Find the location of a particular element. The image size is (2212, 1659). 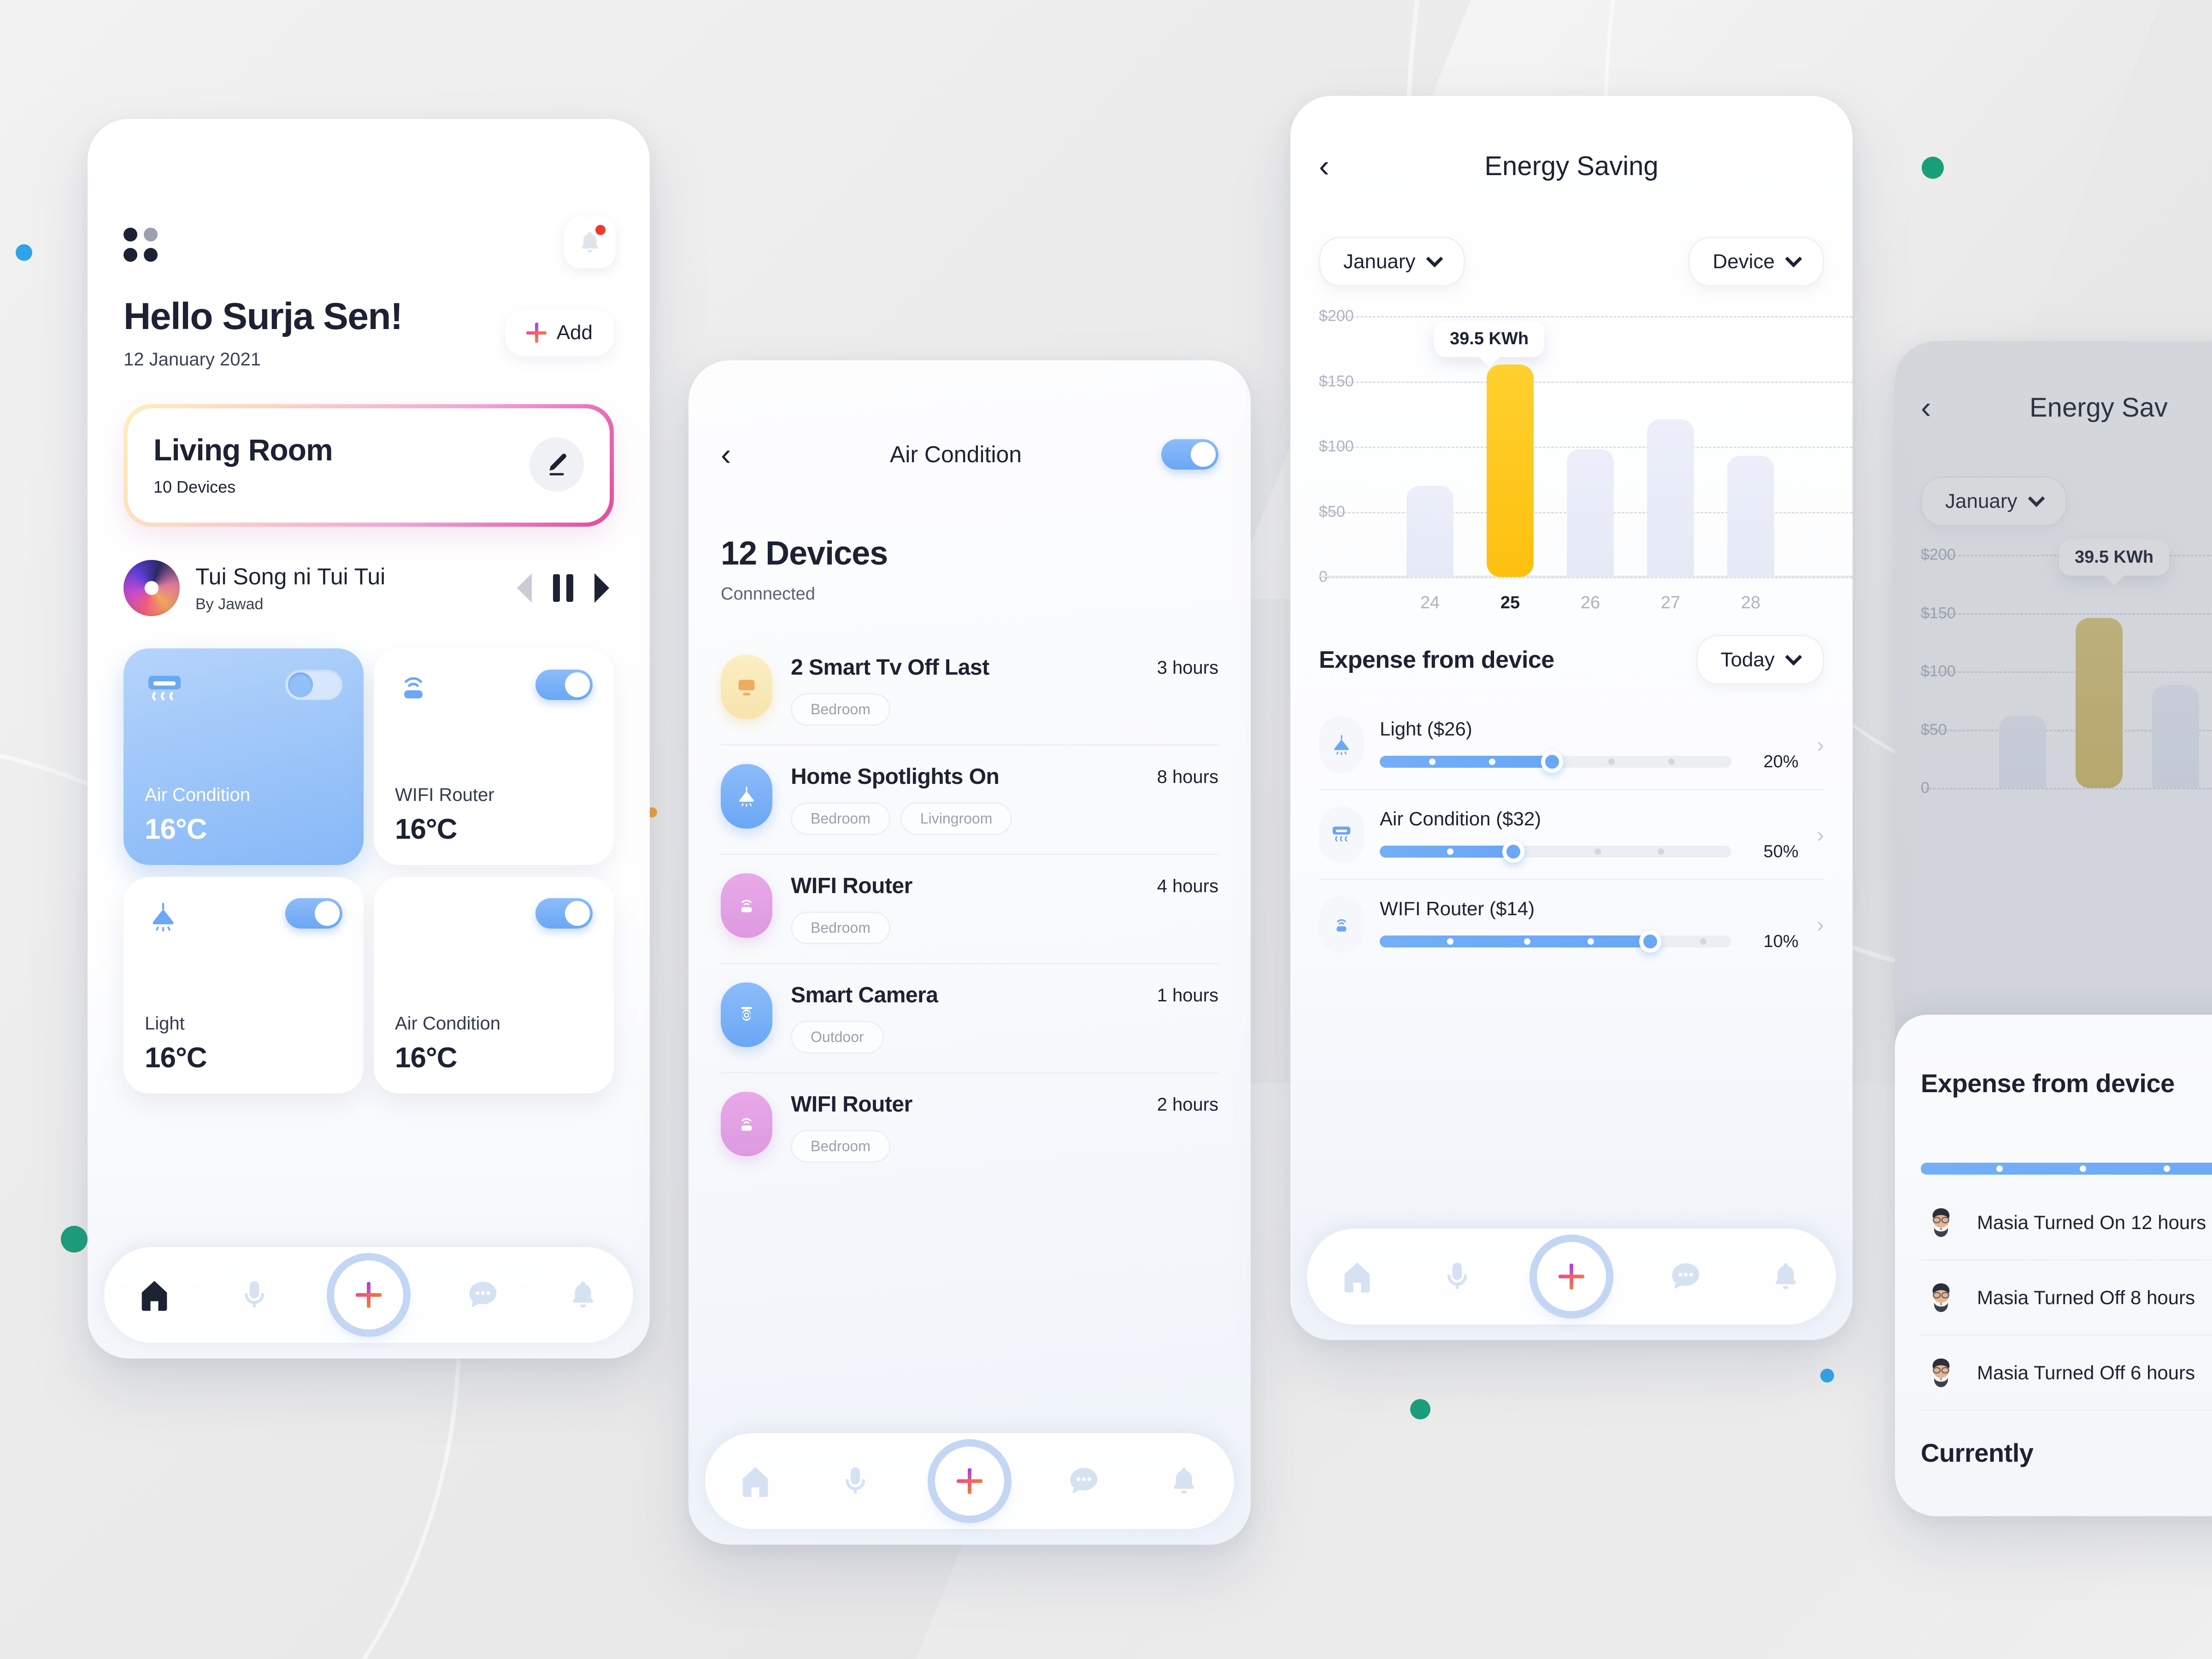

decor-dot-blue-bottom is located at coordinates (1827, 1375).